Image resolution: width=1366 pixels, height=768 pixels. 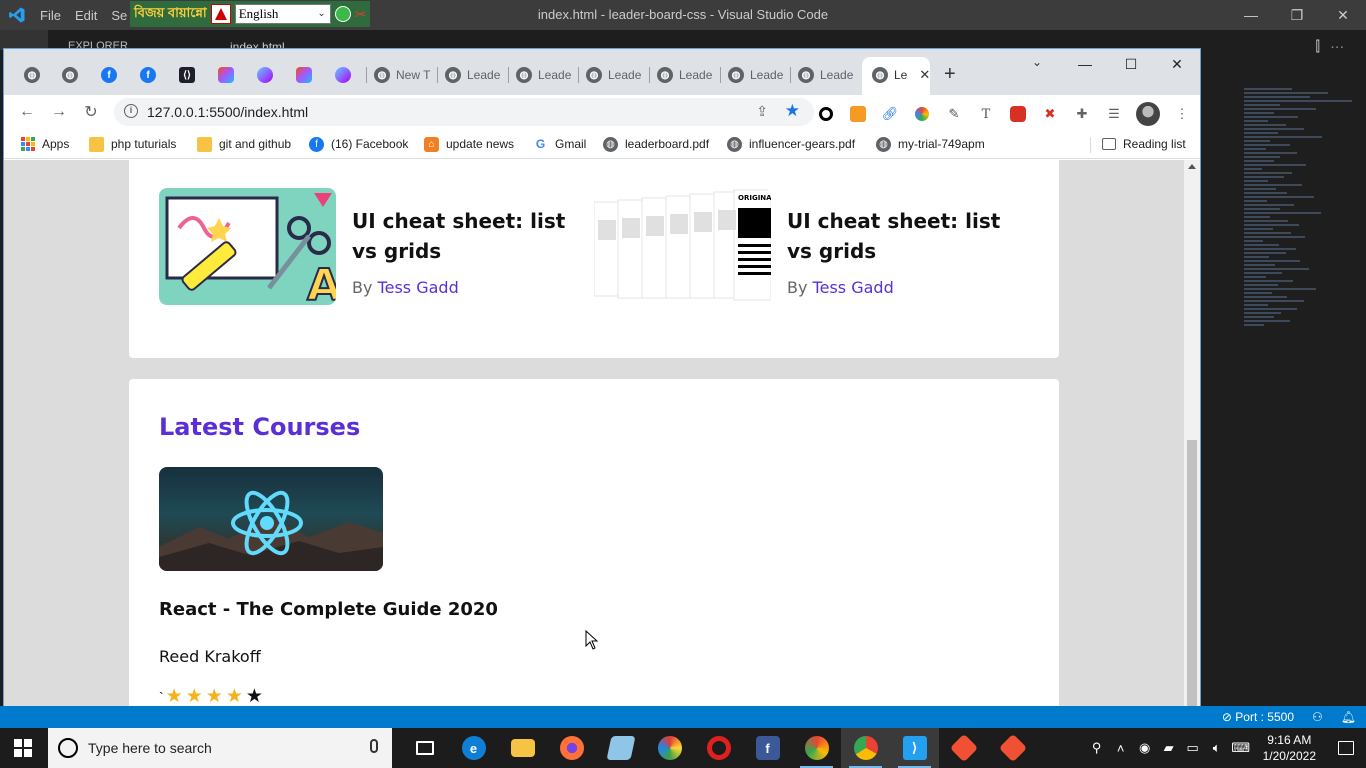 What do you see at coordinates (1097, 748) in the screenshot?
I see `people-icon: ⚲` at bounding box center [1097, 748].